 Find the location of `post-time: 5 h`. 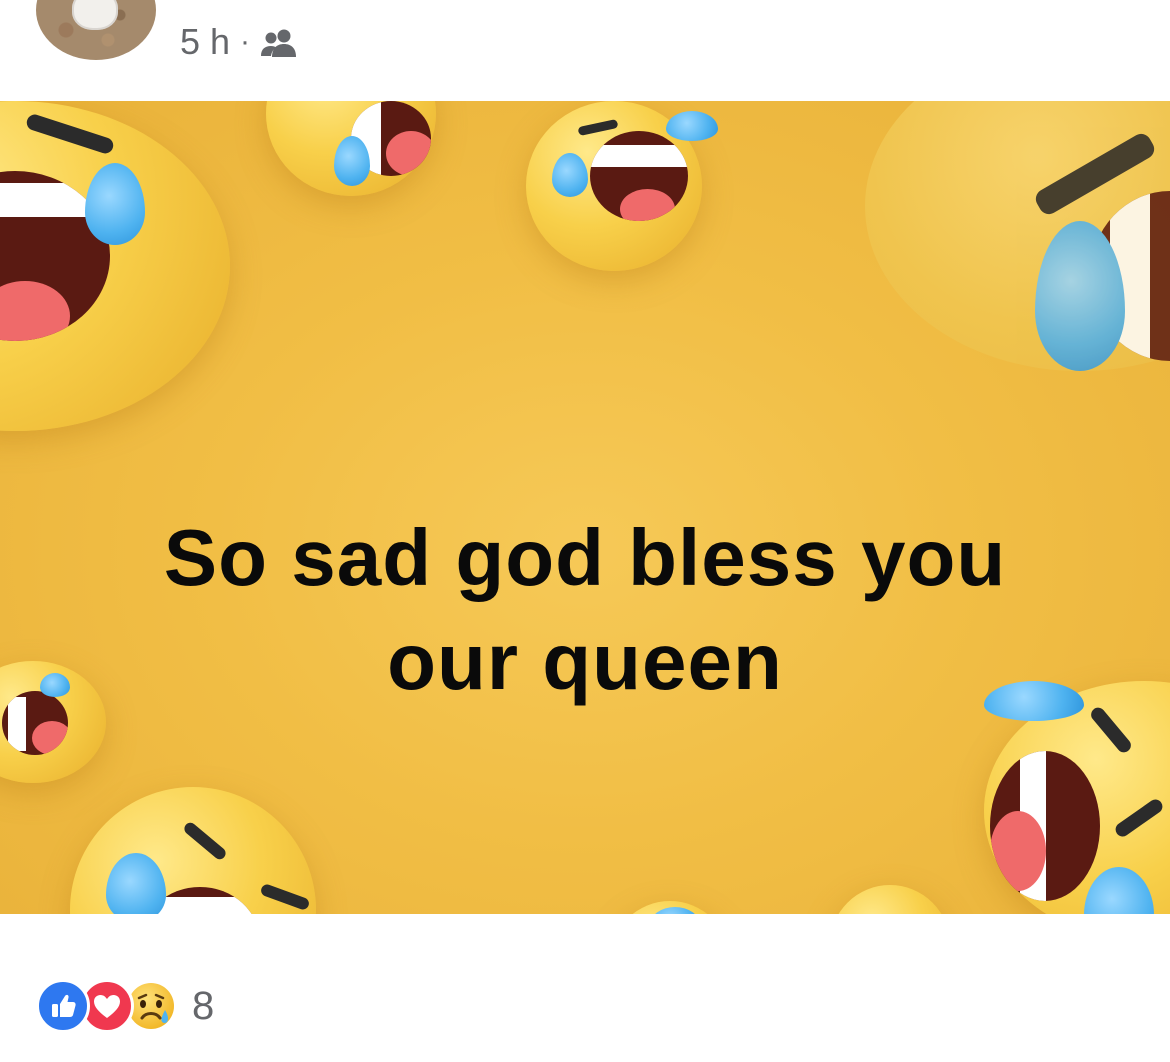

post-time: 5 h is located at coordinates (205, 42).